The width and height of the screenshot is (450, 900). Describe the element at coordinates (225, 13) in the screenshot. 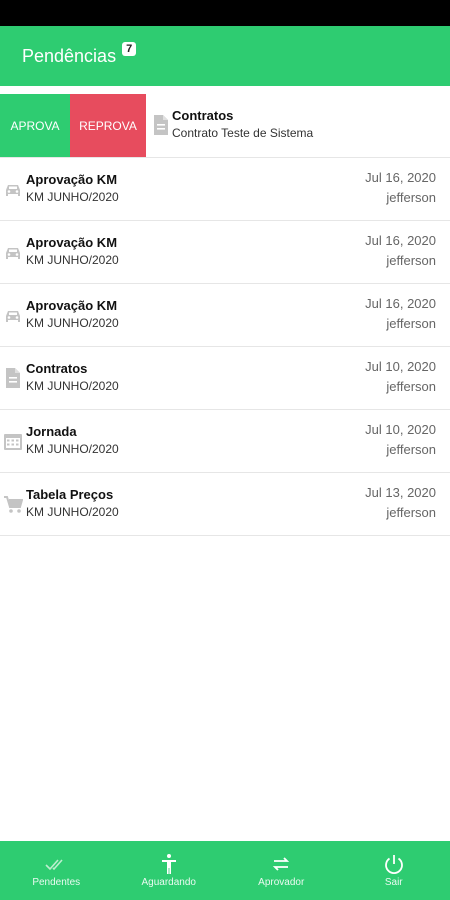

I see `status-bar` at that location.